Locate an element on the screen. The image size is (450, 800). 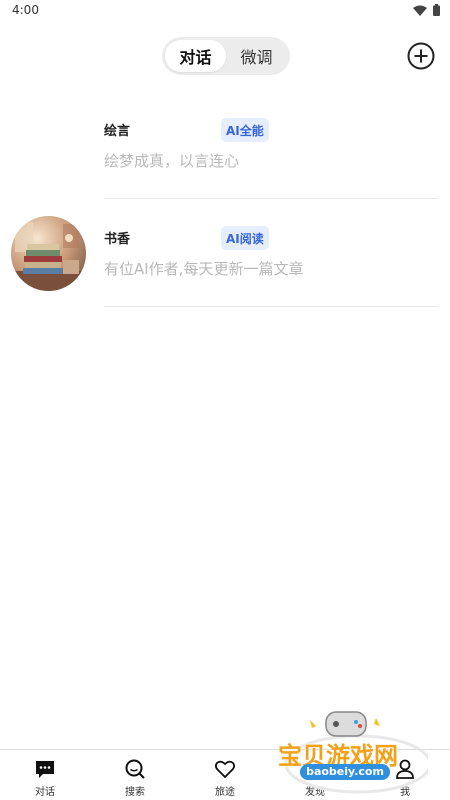
explore-icon is located at coordinates (315, 769).